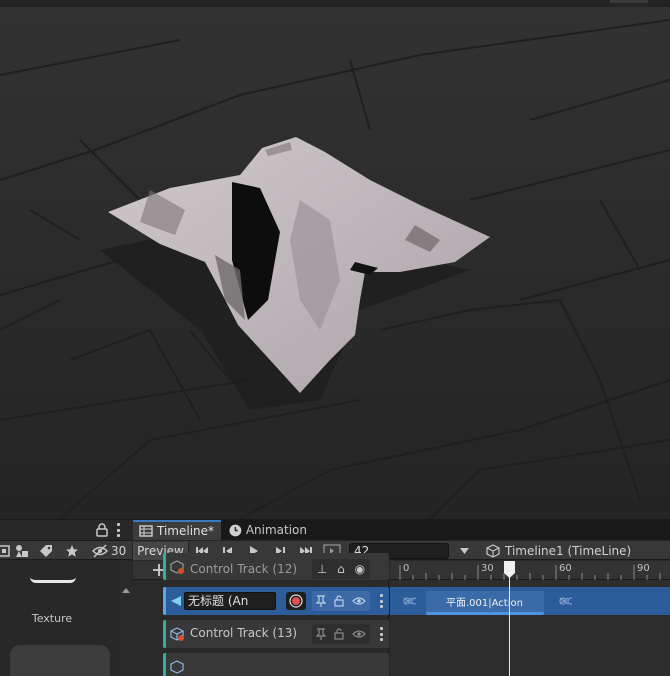 This screenshot has width=670, height=676. I want to click on track-name: Control Track (13), so click(244, 633).